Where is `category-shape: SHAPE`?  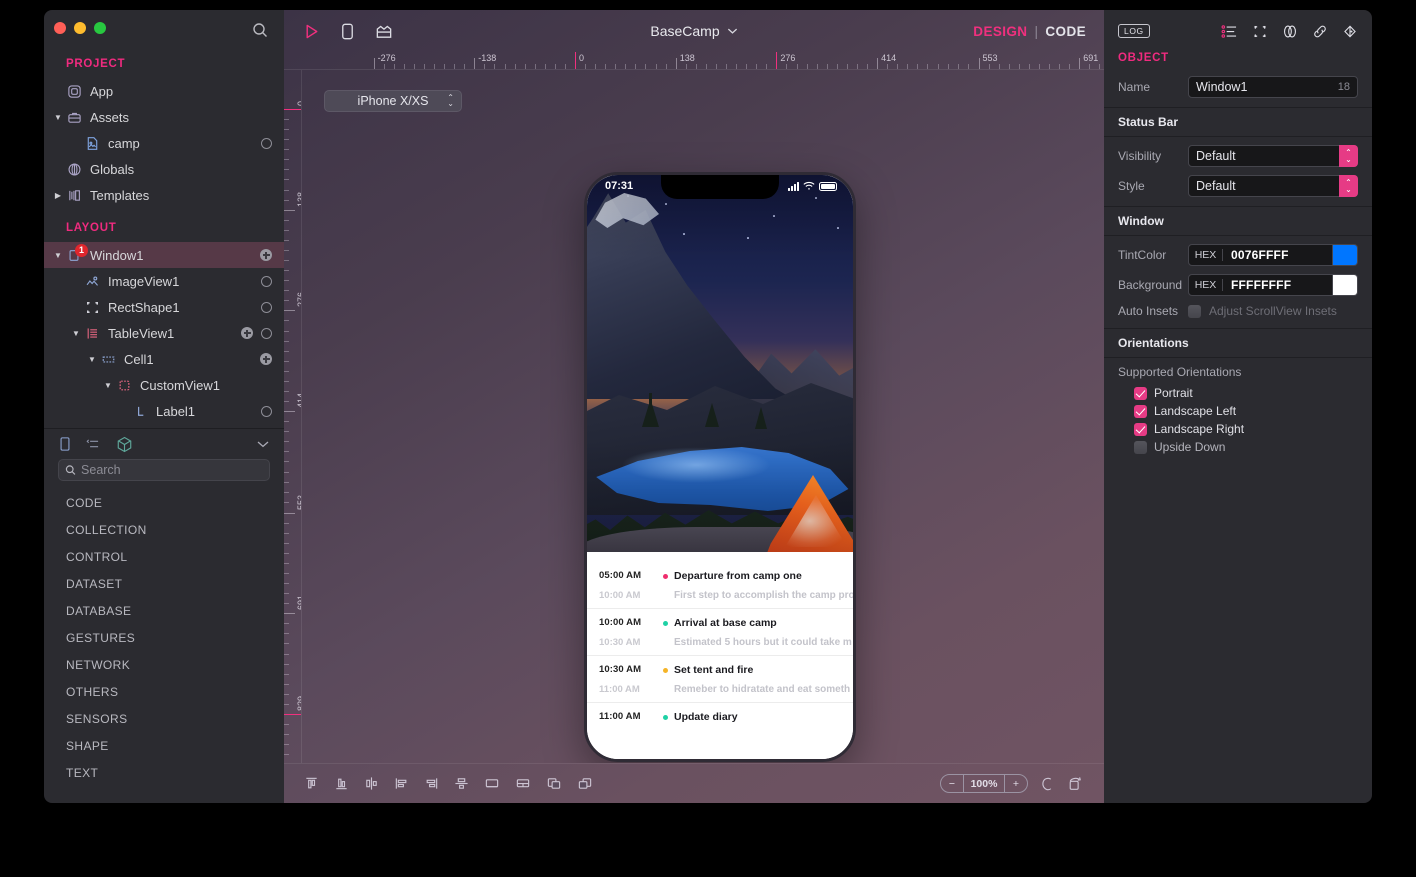 category-shape: SHAPE is located at coordinates (164, 745).